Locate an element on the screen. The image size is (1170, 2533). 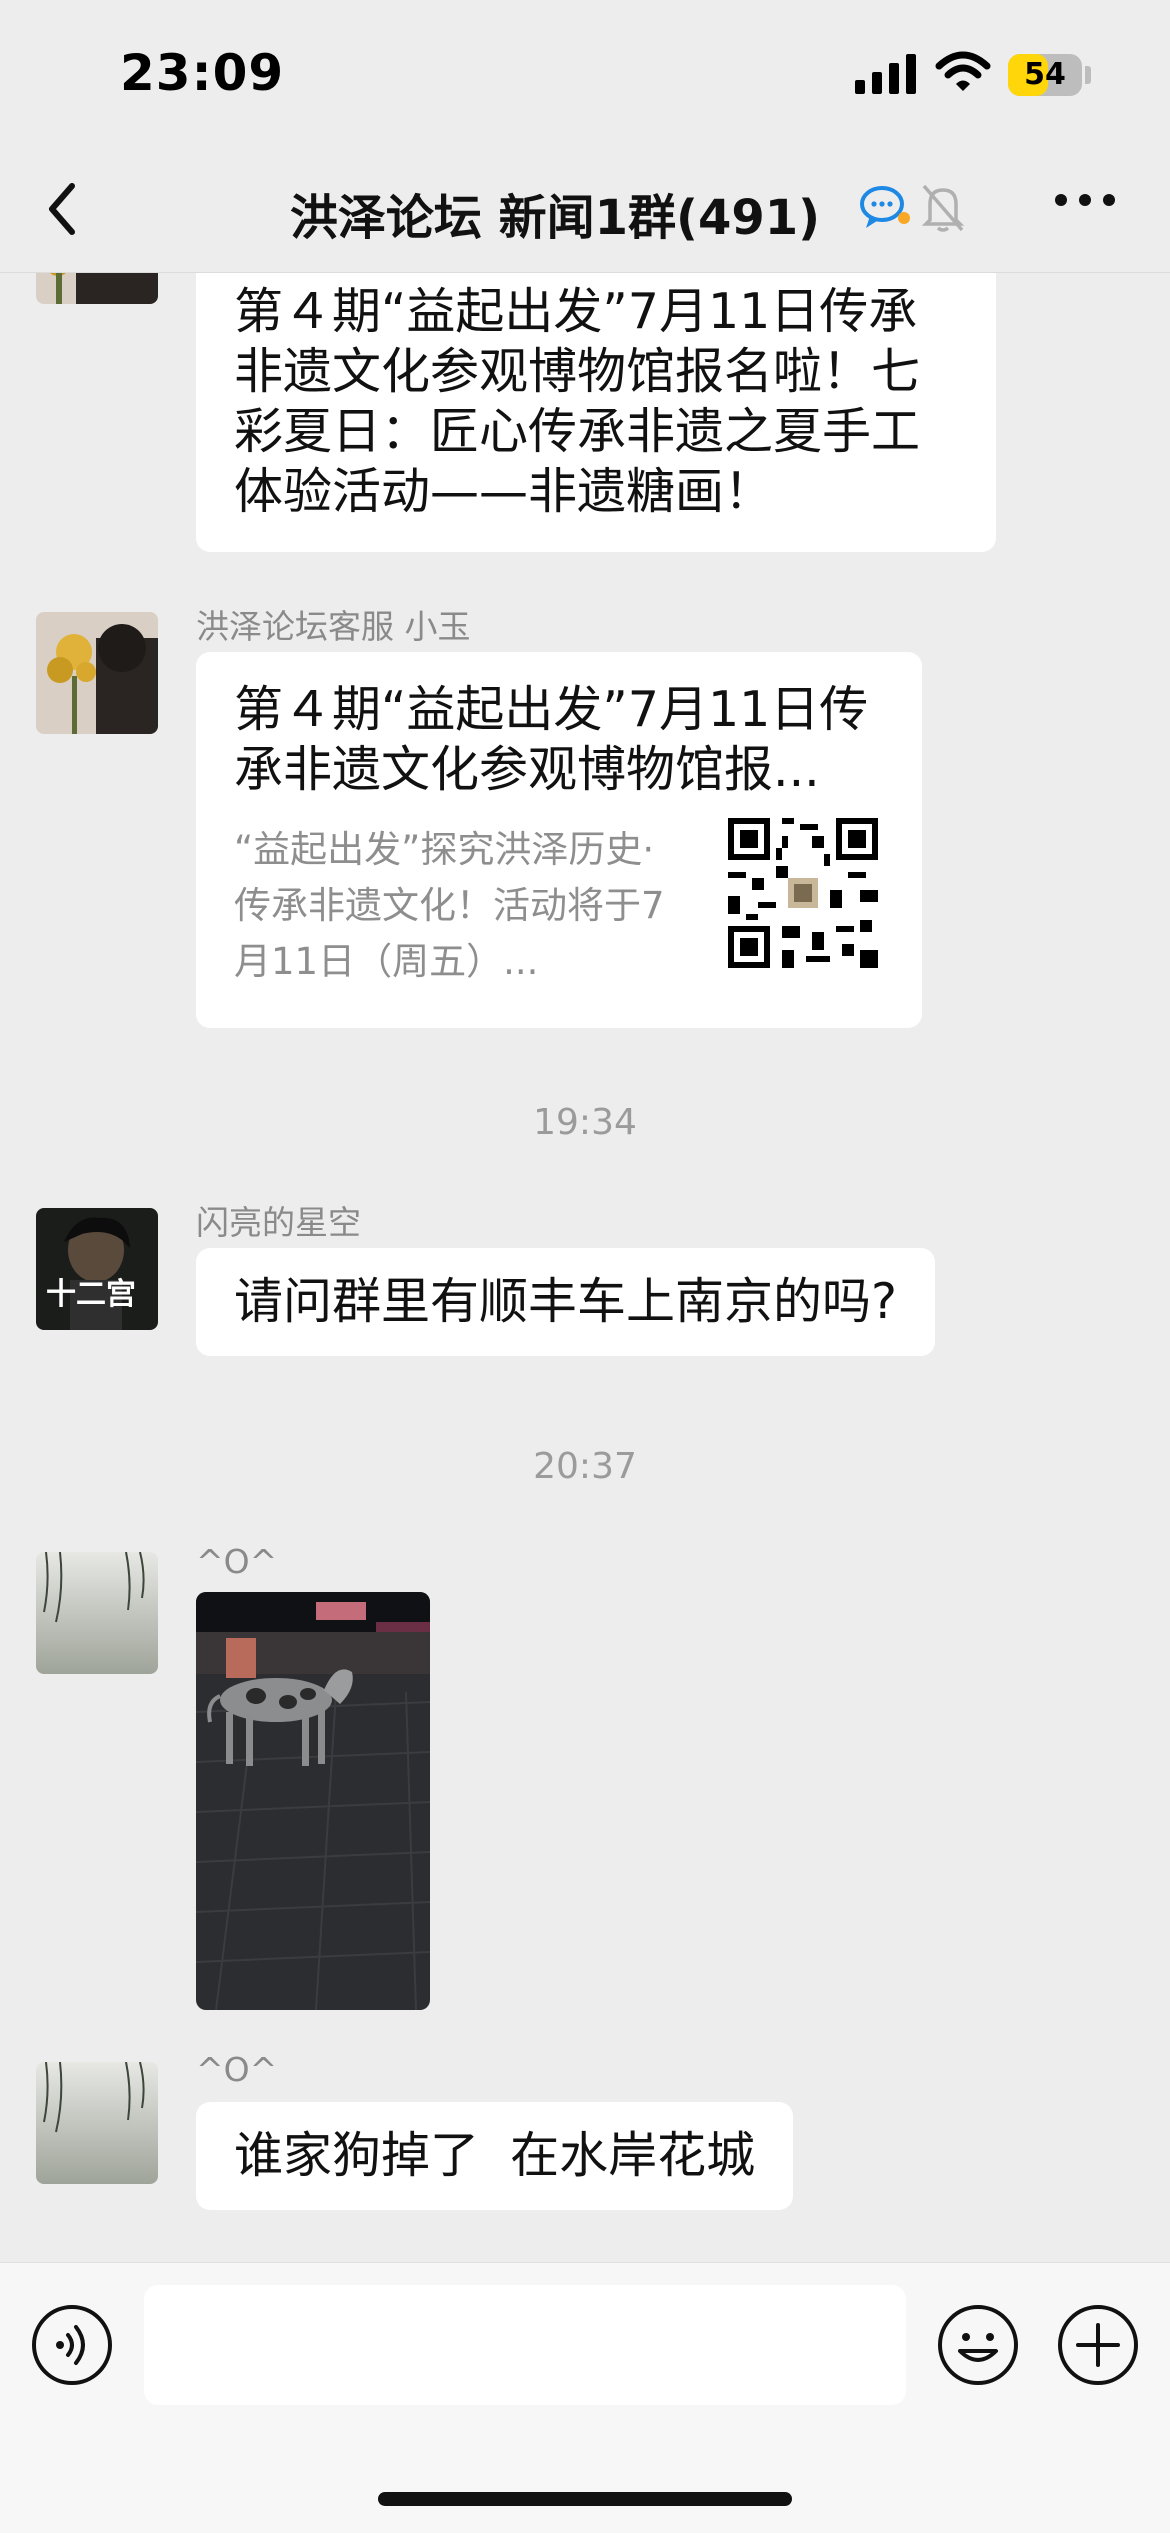
voice-icon is located at coordinates (72, 2345).